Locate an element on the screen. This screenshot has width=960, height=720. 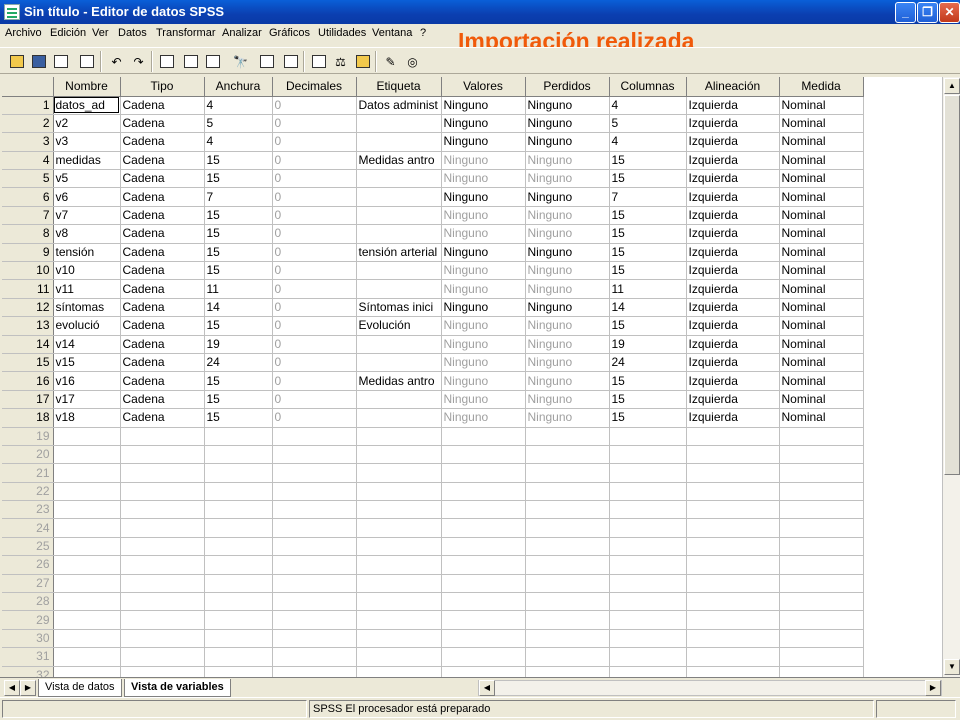
cell-anchura: 7 is located at coordinates (238, 197).